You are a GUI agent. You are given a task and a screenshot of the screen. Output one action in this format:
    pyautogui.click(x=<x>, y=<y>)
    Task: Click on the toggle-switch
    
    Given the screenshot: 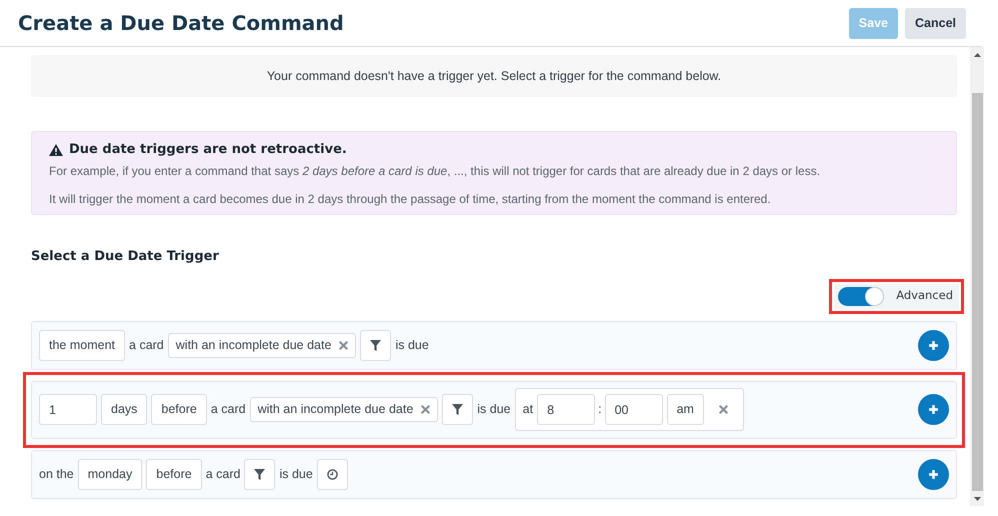 What is the action you would take?
    pyautogui.click(x=861, y=296)
    